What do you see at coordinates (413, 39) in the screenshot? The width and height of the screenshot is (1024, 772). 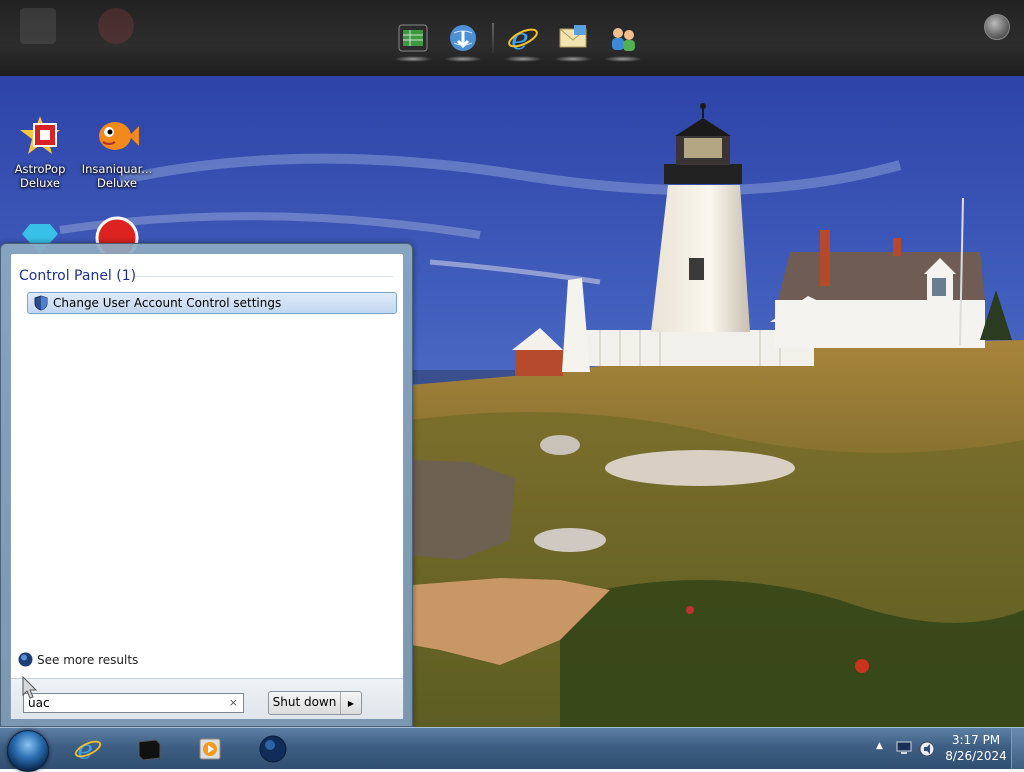 I see `spreadsheet-icon` at bounding box center [413, 39].